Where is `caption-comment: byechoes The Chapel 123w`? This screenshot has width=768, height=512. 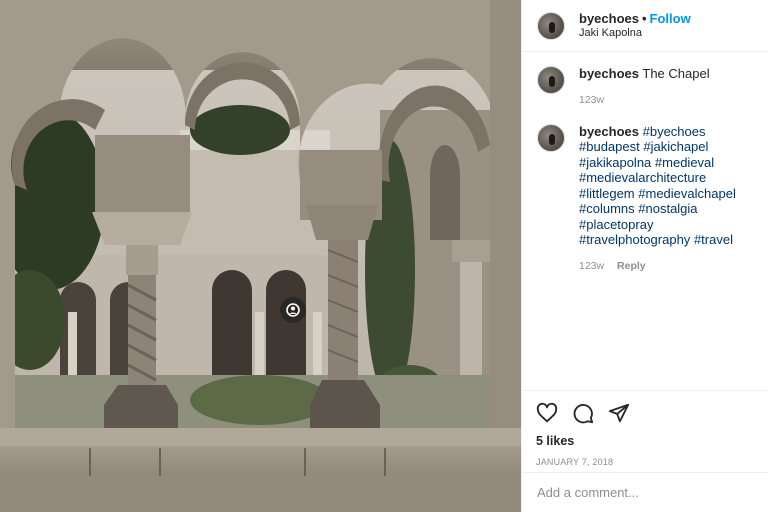 caption-comment: byechoes The Chapel 123w is located at coordinates (647, 86).